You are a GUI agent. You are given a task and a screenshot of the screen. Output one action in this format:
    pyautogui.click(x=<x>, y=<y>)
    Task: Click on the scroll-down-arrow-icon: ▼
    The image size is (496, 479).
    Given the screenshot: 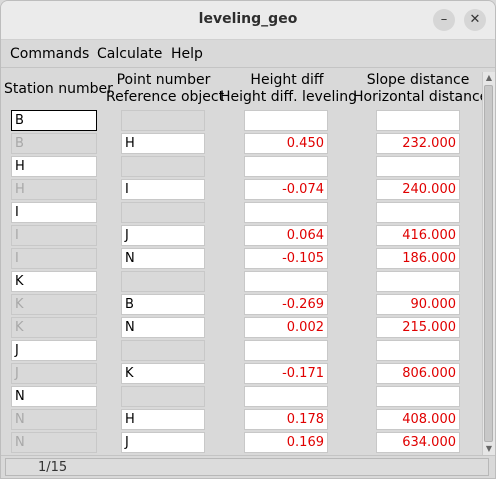 What is the action you would take?
    pyautogui.click(x=489, y=449)
    